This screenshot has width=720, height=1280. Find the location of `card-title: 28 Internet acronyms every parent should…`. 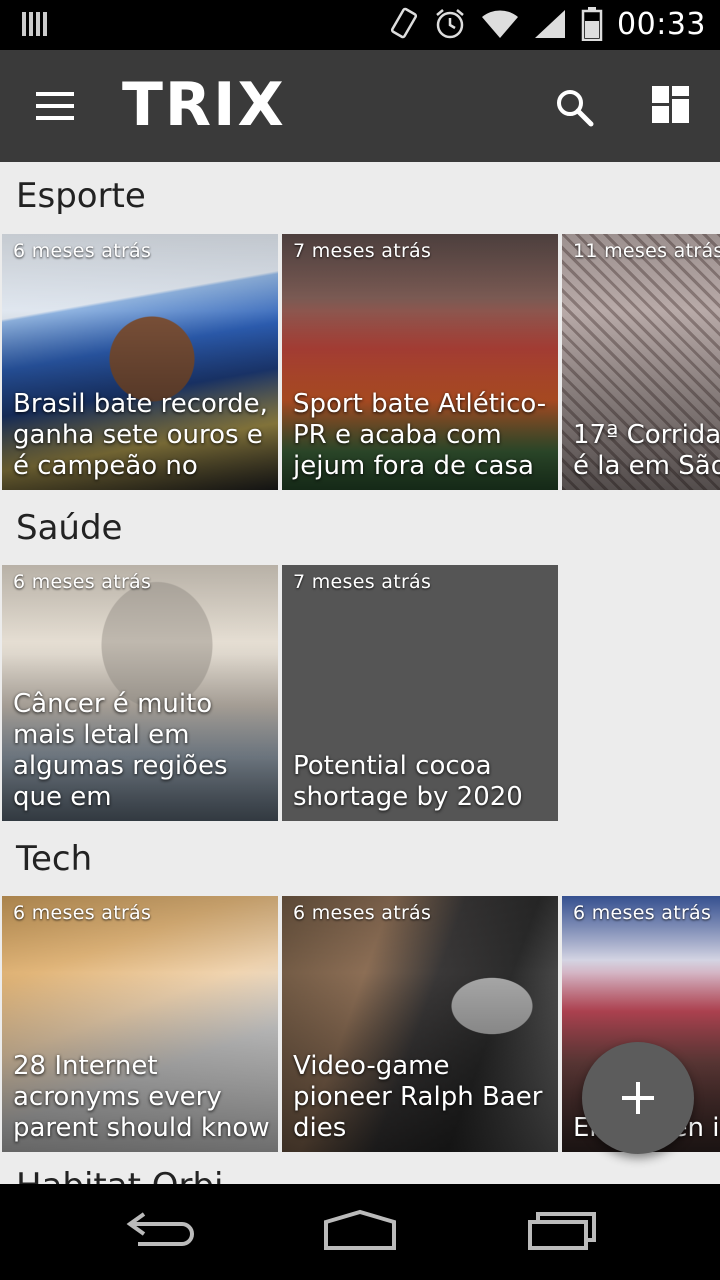

card-title: 28 Internet acronyms every parent should… is located at coordinates (141, 1097).